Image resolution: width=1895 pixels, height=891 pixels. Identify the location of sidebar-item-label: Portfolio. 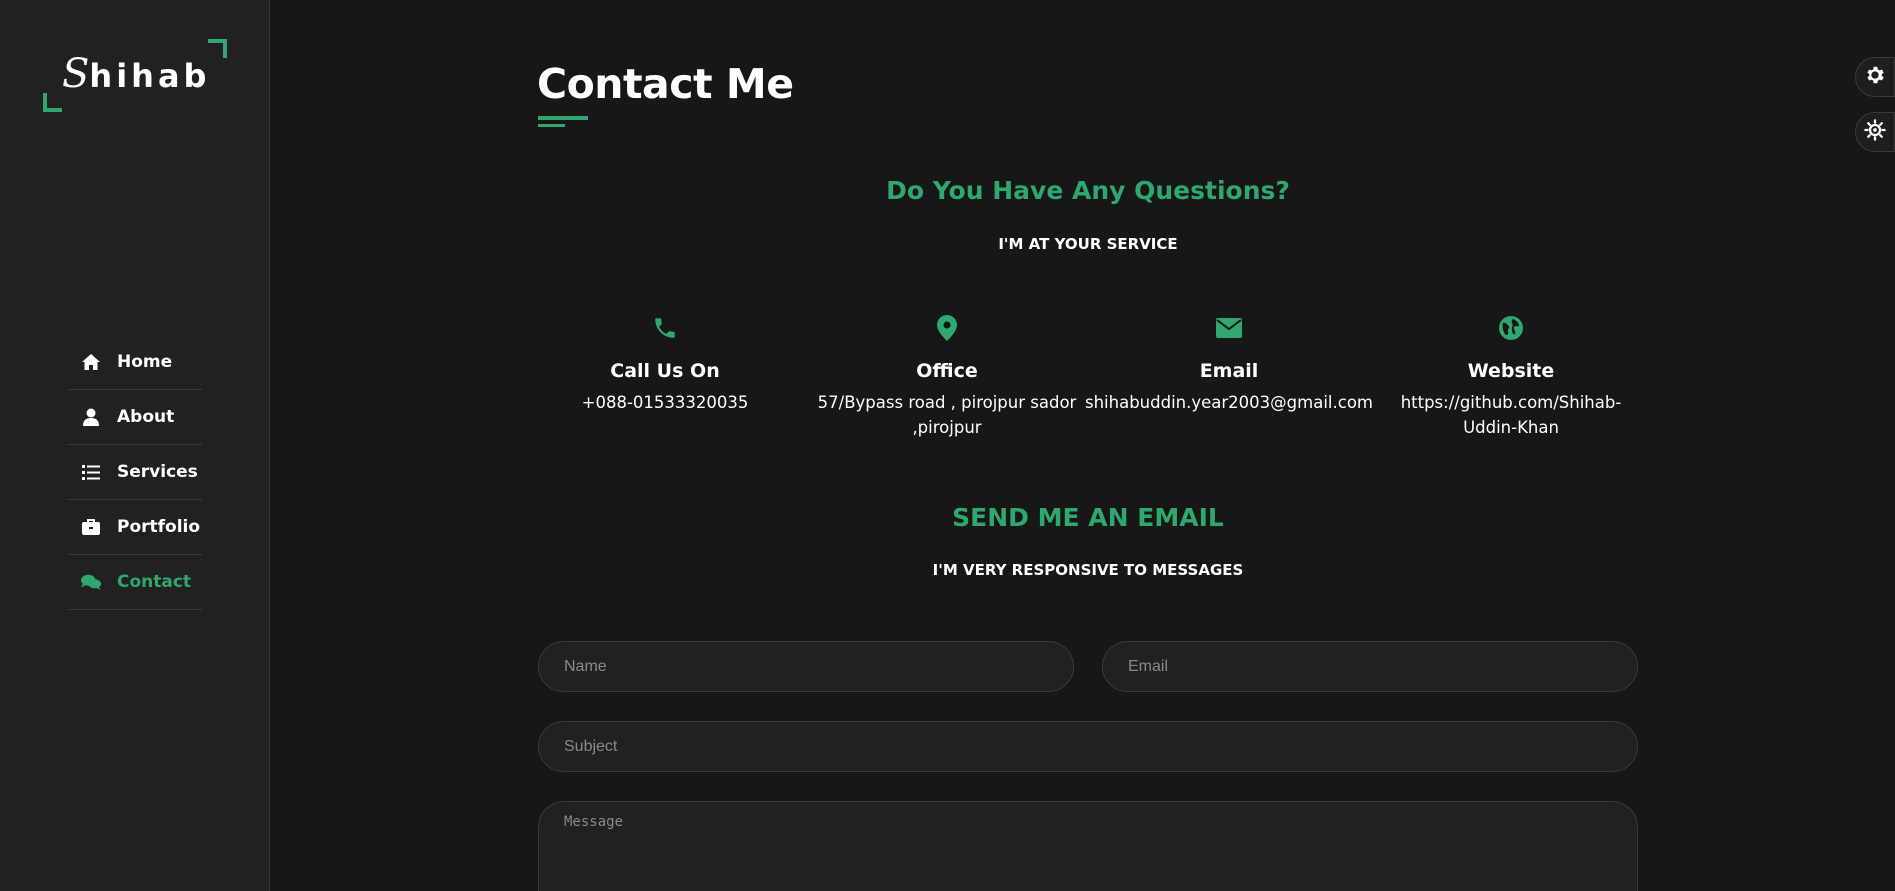
(159, 527).